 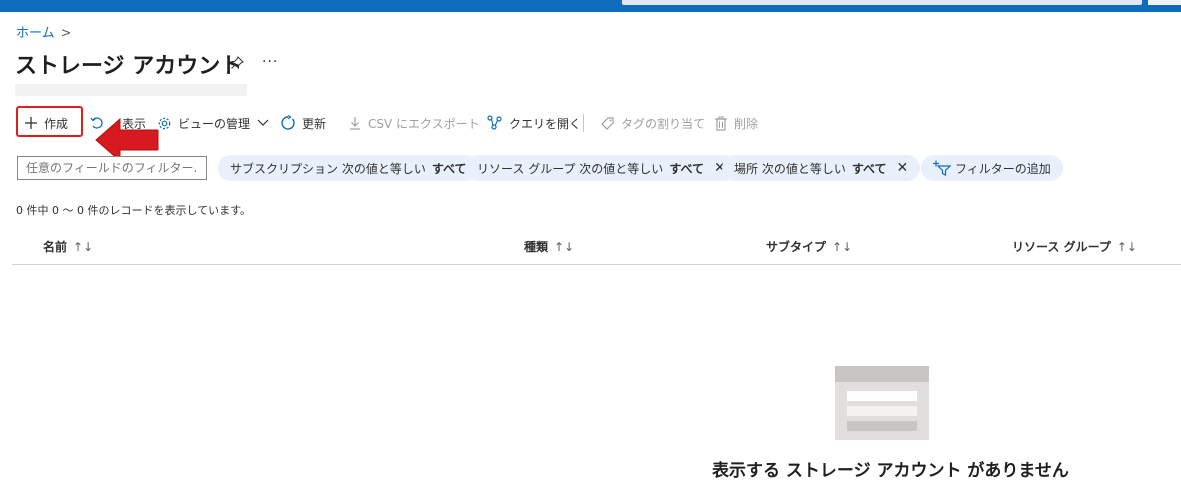 I want to click on empty-state-message: 表示する ストレージ アカウント がありません, so click(x=890, y=471).